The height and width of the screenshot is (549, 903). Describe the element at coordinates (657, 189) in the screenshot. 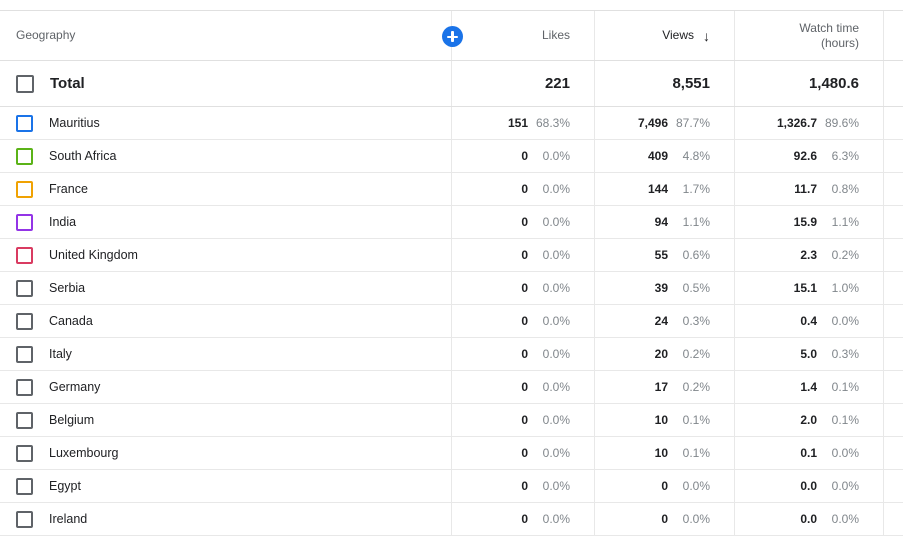

I see `row-views-value: 144` at that location.